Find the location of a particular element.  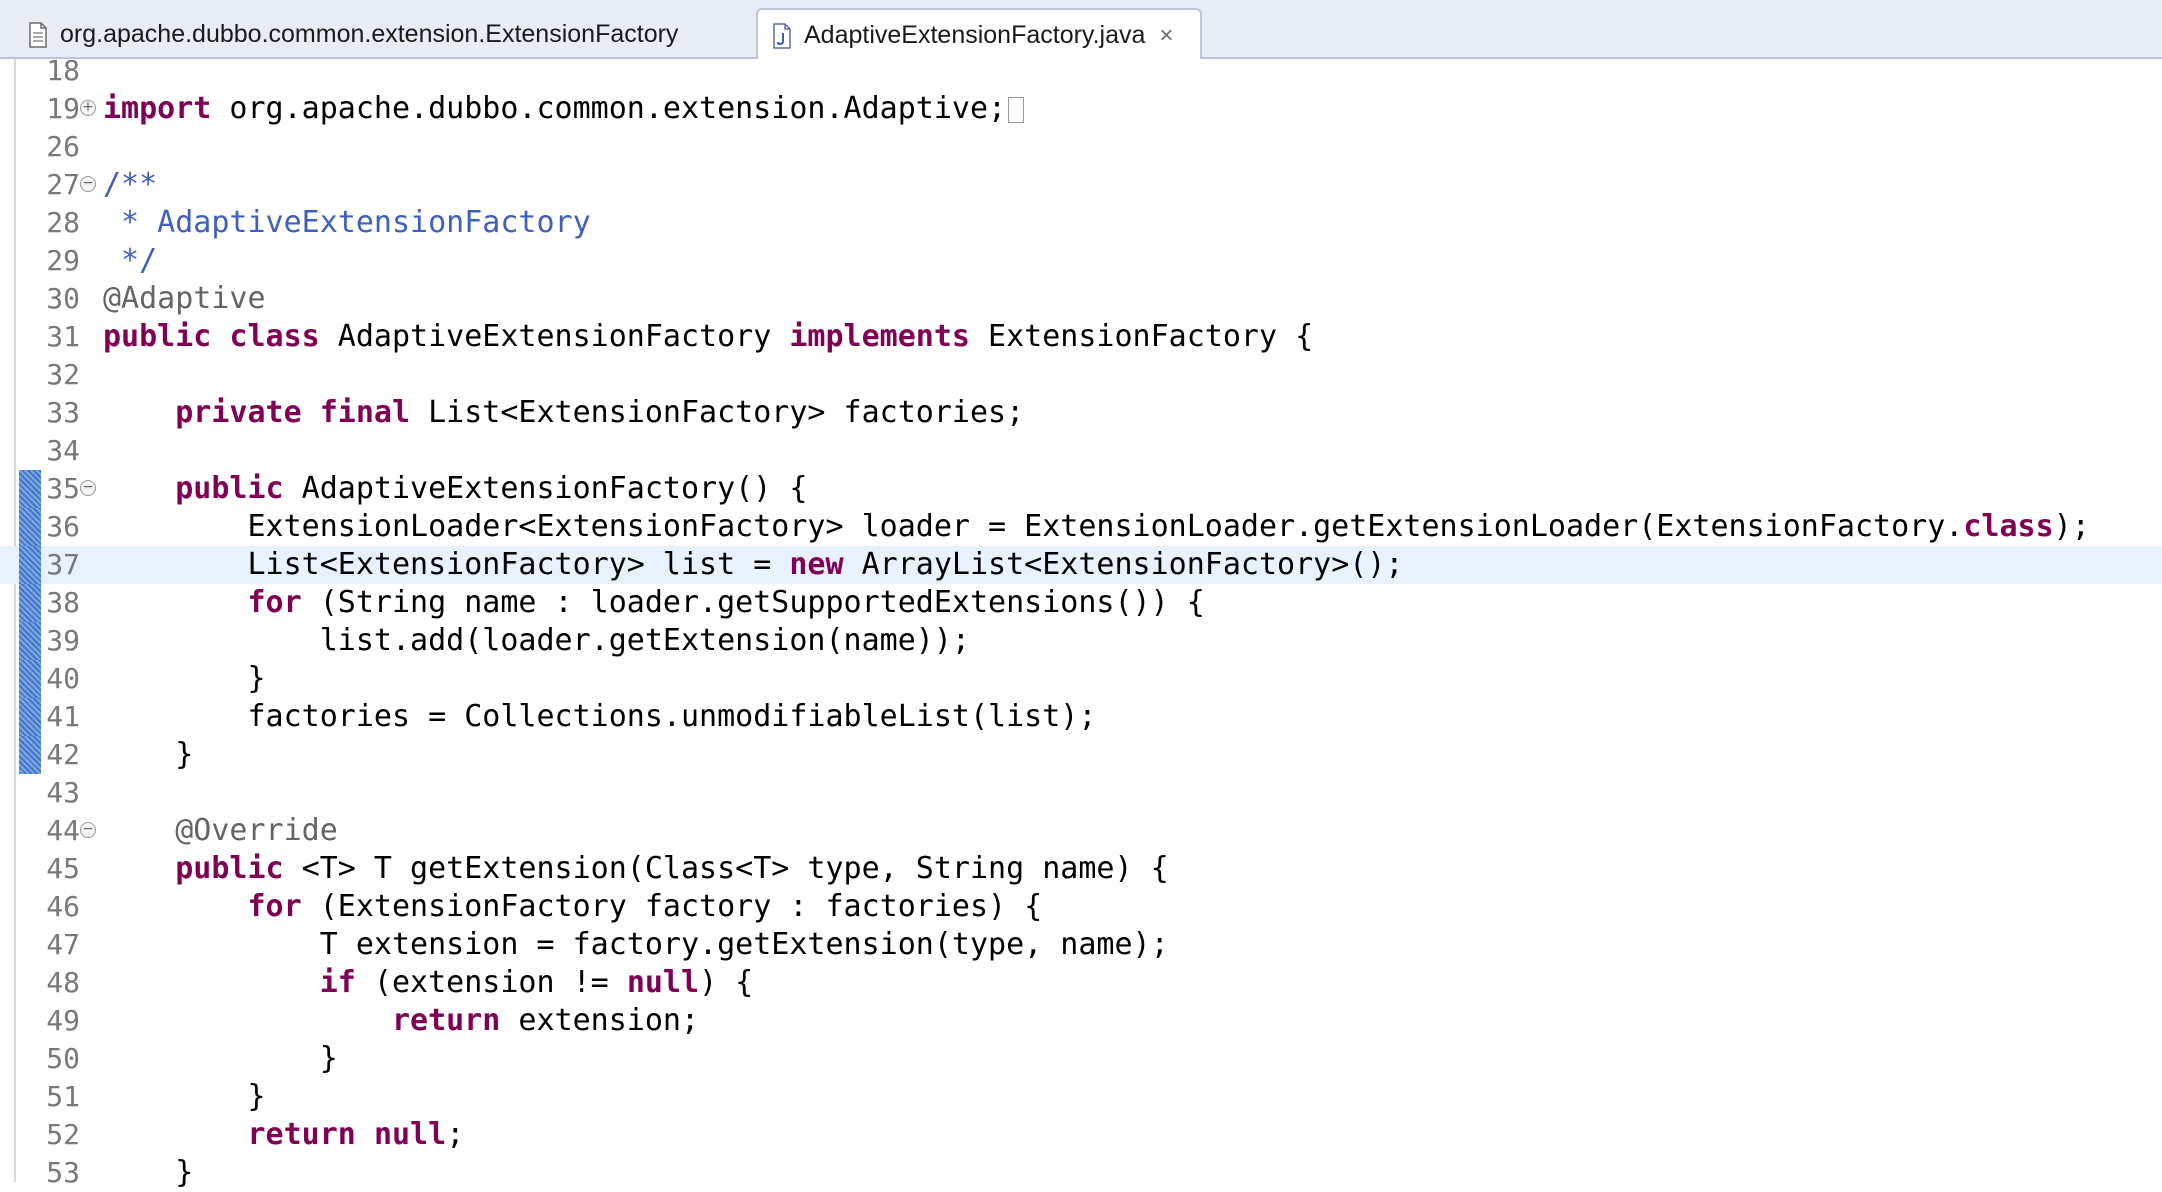

code-text: if (extension != null) { is located at coordinates (428, 983).